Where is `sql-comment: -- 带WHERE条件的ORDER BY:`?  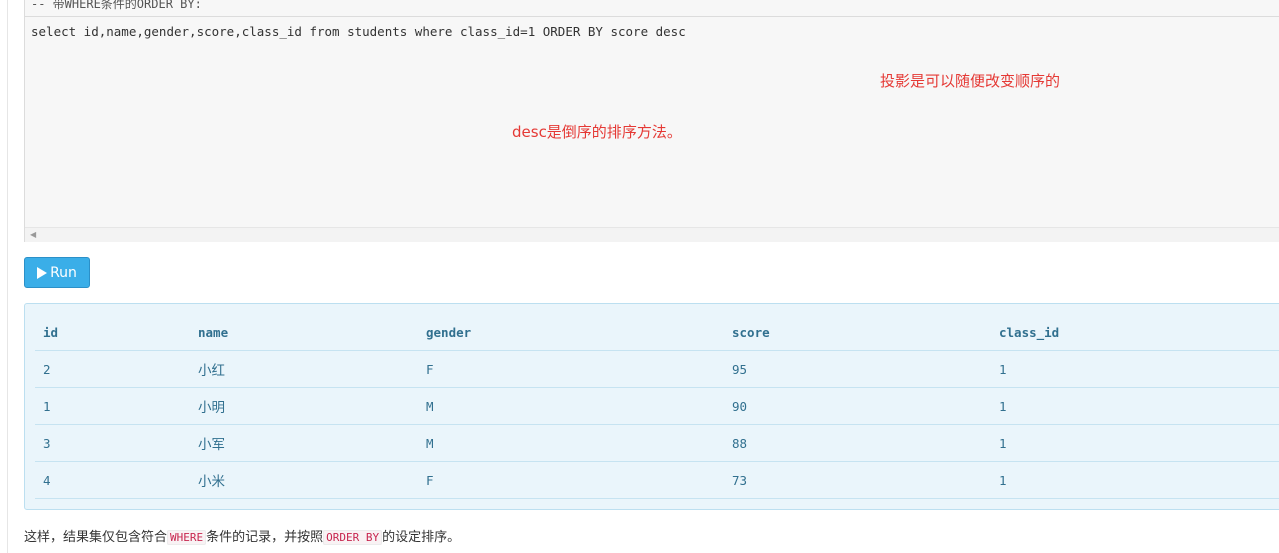
sql-comment: -- 带WHERE条件的ORDER BY: is located at coordinates (116, 5).